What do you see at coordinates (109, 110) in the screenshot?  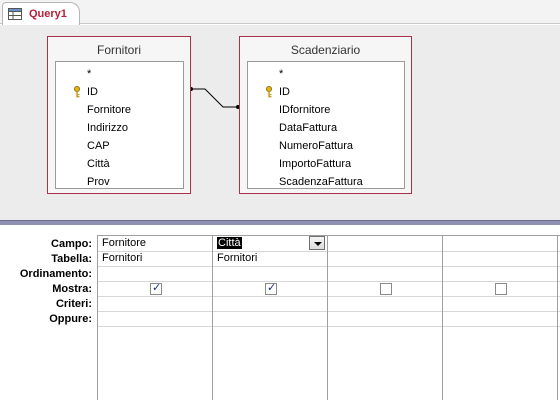 I see `field-label: Fornitore` at bounding box center [109, 110].